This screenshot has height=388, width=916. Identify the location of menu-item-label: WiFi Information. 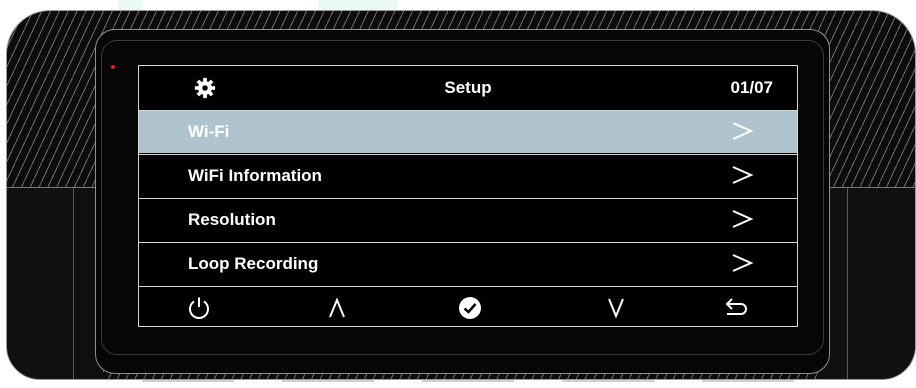
(255, 175).